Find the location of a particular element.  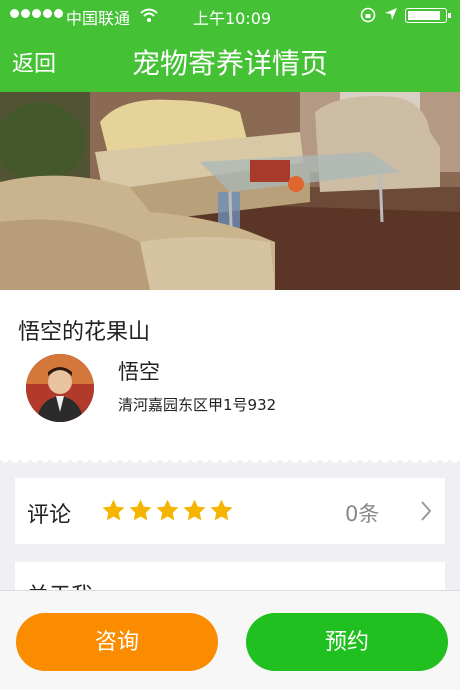

page-title: 宠物寄养详情页 is located at coordinates (229, 63).